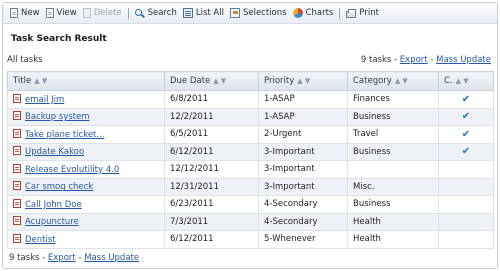 Image resolution: width=500 pixels, height=271 pixels. What do you see at coordinates (25, 60) in the screenshot?
I see `filter-label: All tasks` at bounding box center [25, 60].